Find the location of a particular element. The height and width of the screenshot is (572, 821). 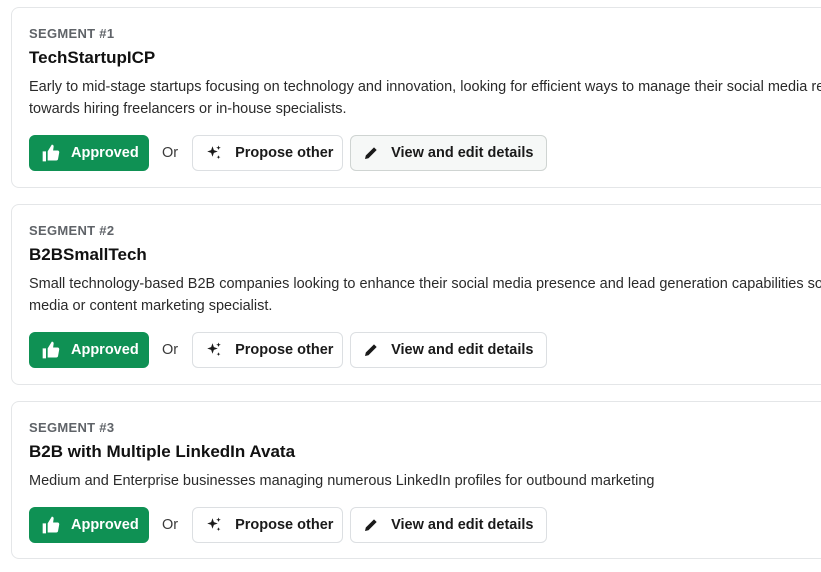

segment-title: B2BSmallTech is located at coordinates (88, 254).